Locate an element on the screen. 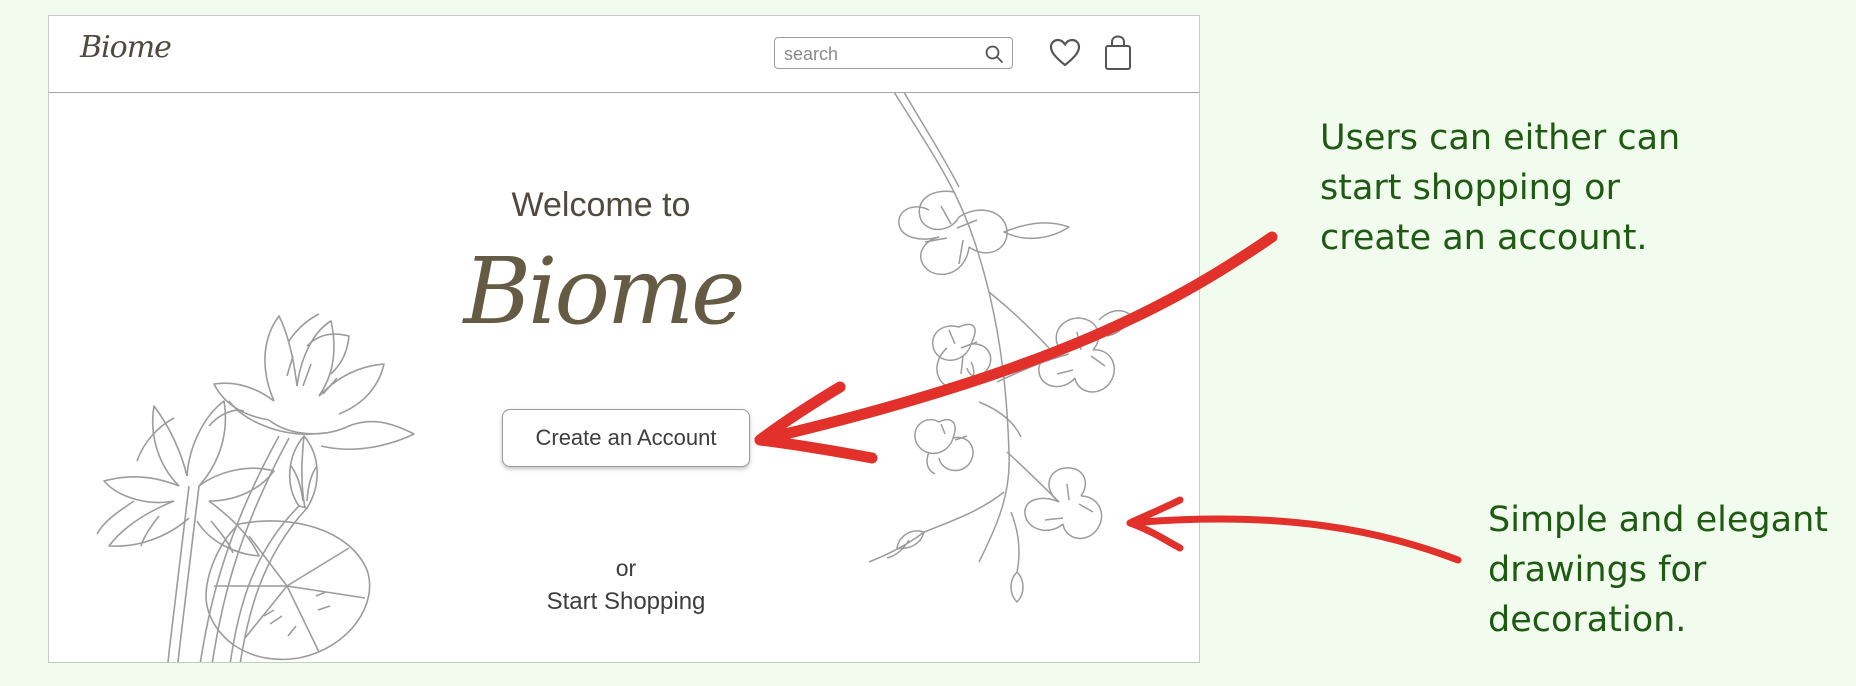 This screenshot has height=686, width=1856. annotation-line: create an account. is located at coordinates (1484, 238).